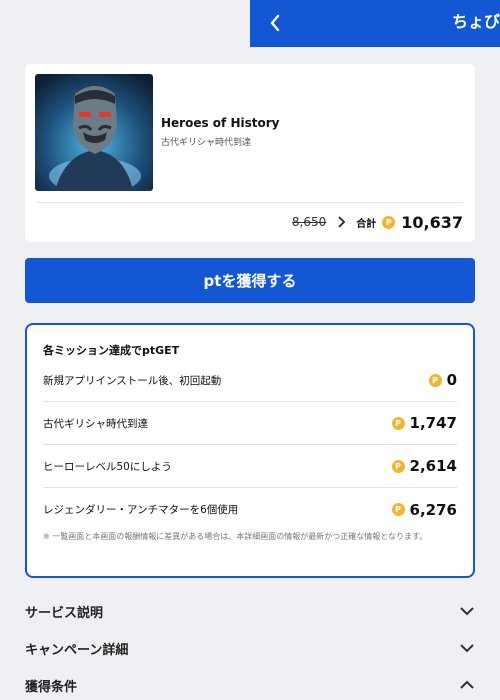 The width and height of the screenshot is (500, 700). Describe the element at coordinates (342, 222) in the screenshot. I see `chevron-right-icon` at that location.